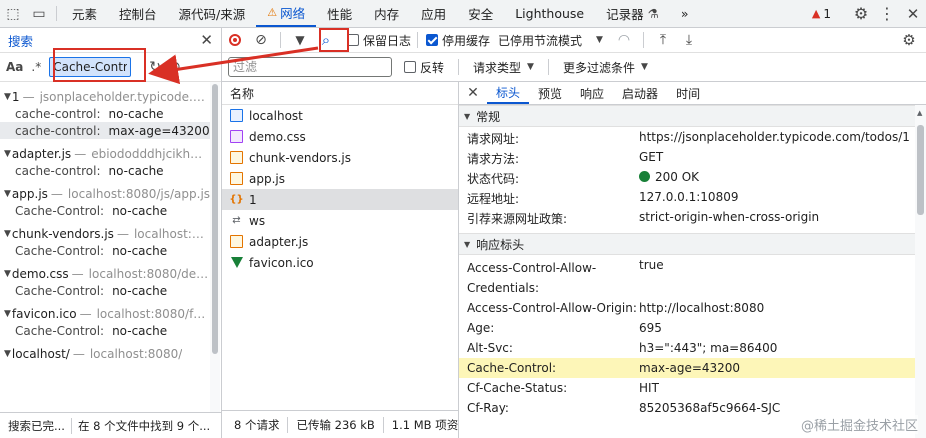  I want to click on result-key: cache-control:, so click(58, 113).